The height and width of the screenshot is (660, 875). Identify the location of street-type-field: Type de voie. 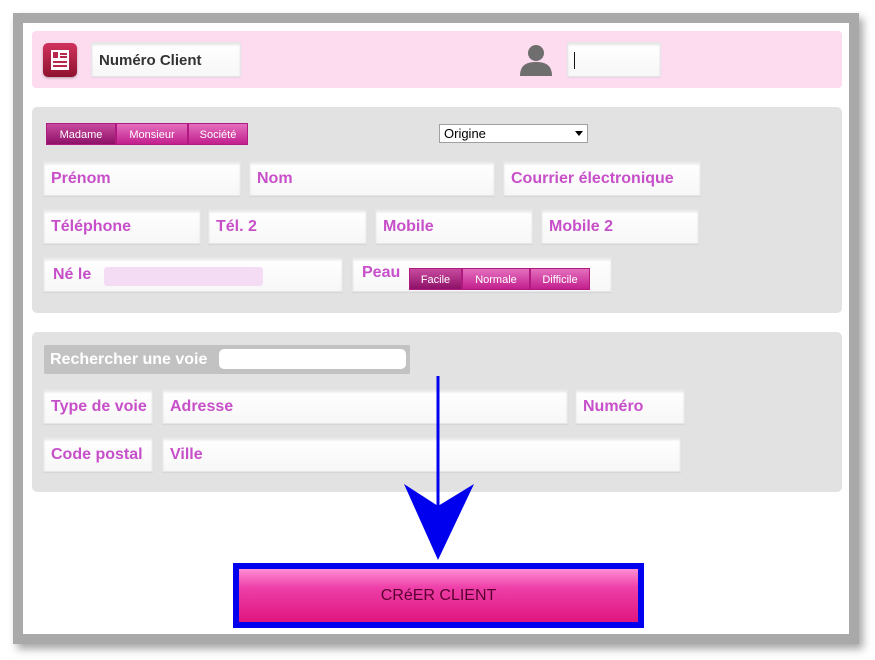
(98, 406).